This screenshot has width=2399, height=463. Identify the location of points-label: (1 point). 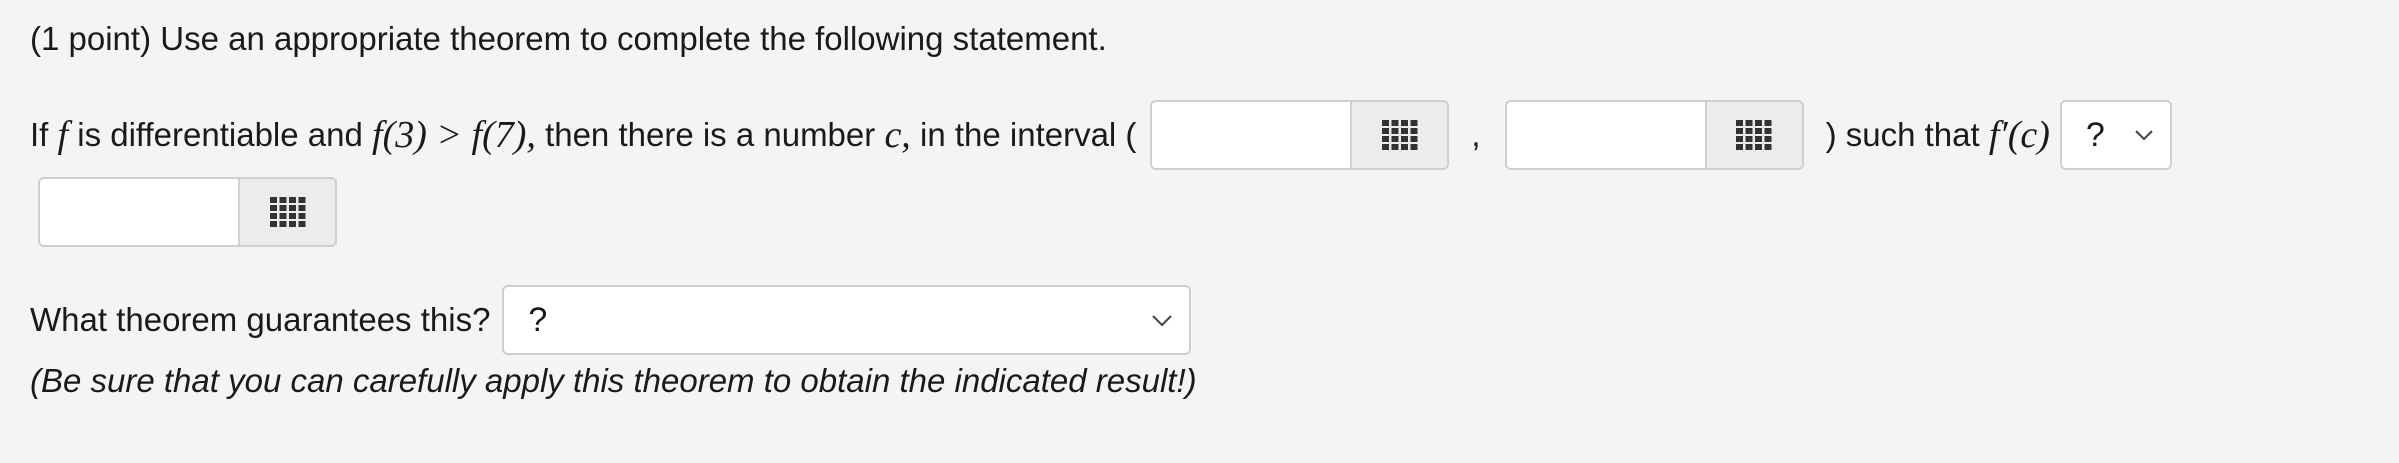
(91, 38).